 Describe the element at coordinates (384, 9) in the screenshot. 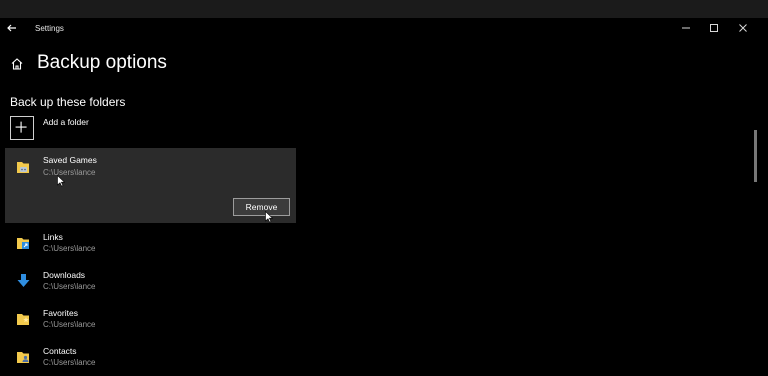

I see `top-strip` at that location.